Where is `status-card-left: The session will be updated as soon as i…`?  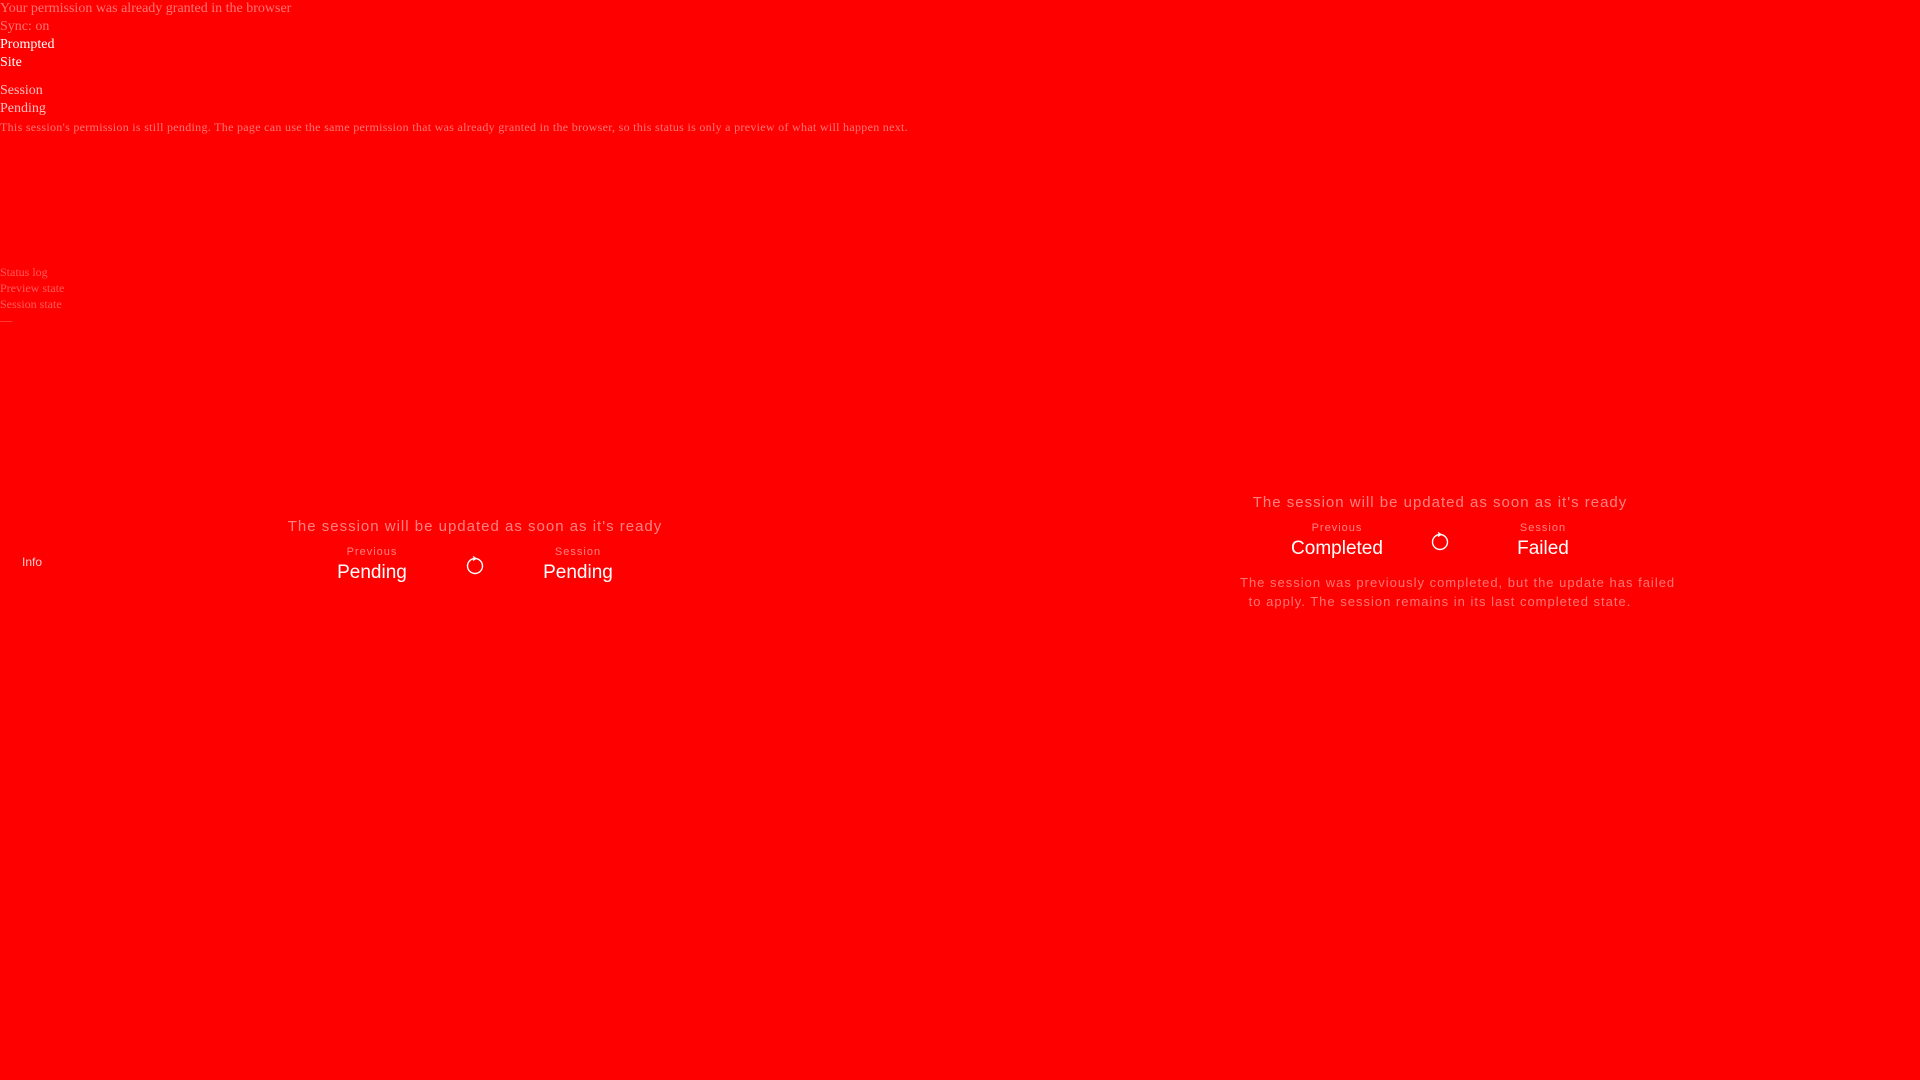 status-card-left: The session will be updated as soon as i… is located at coordinates (475, 551).